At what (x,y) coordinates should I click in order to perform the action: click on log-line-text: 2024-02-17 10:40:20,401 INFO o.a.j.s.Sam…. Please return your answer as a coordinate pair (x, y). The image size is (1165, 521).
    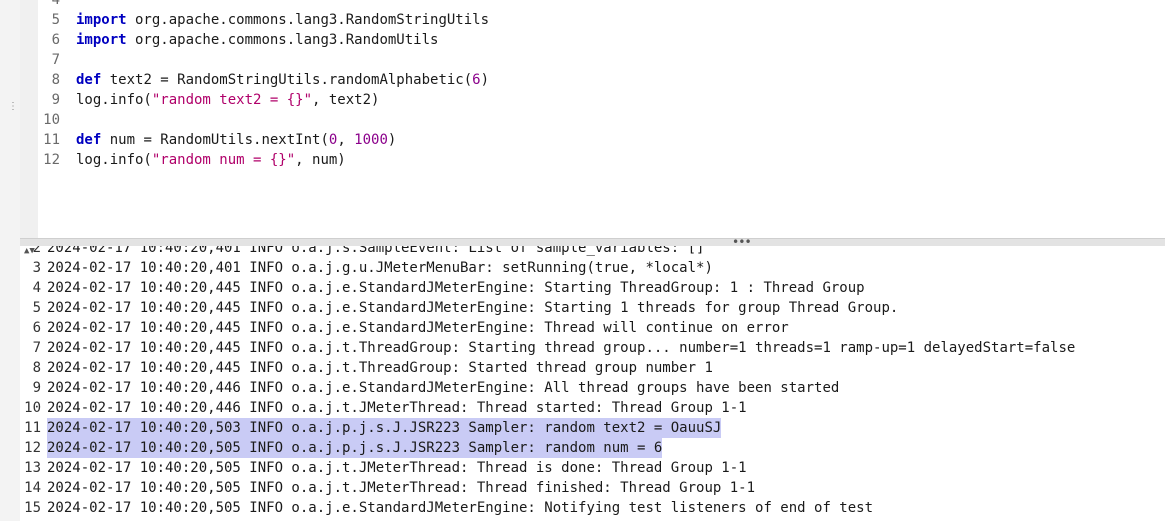
    Looking at the image, I should click on (376, 251).